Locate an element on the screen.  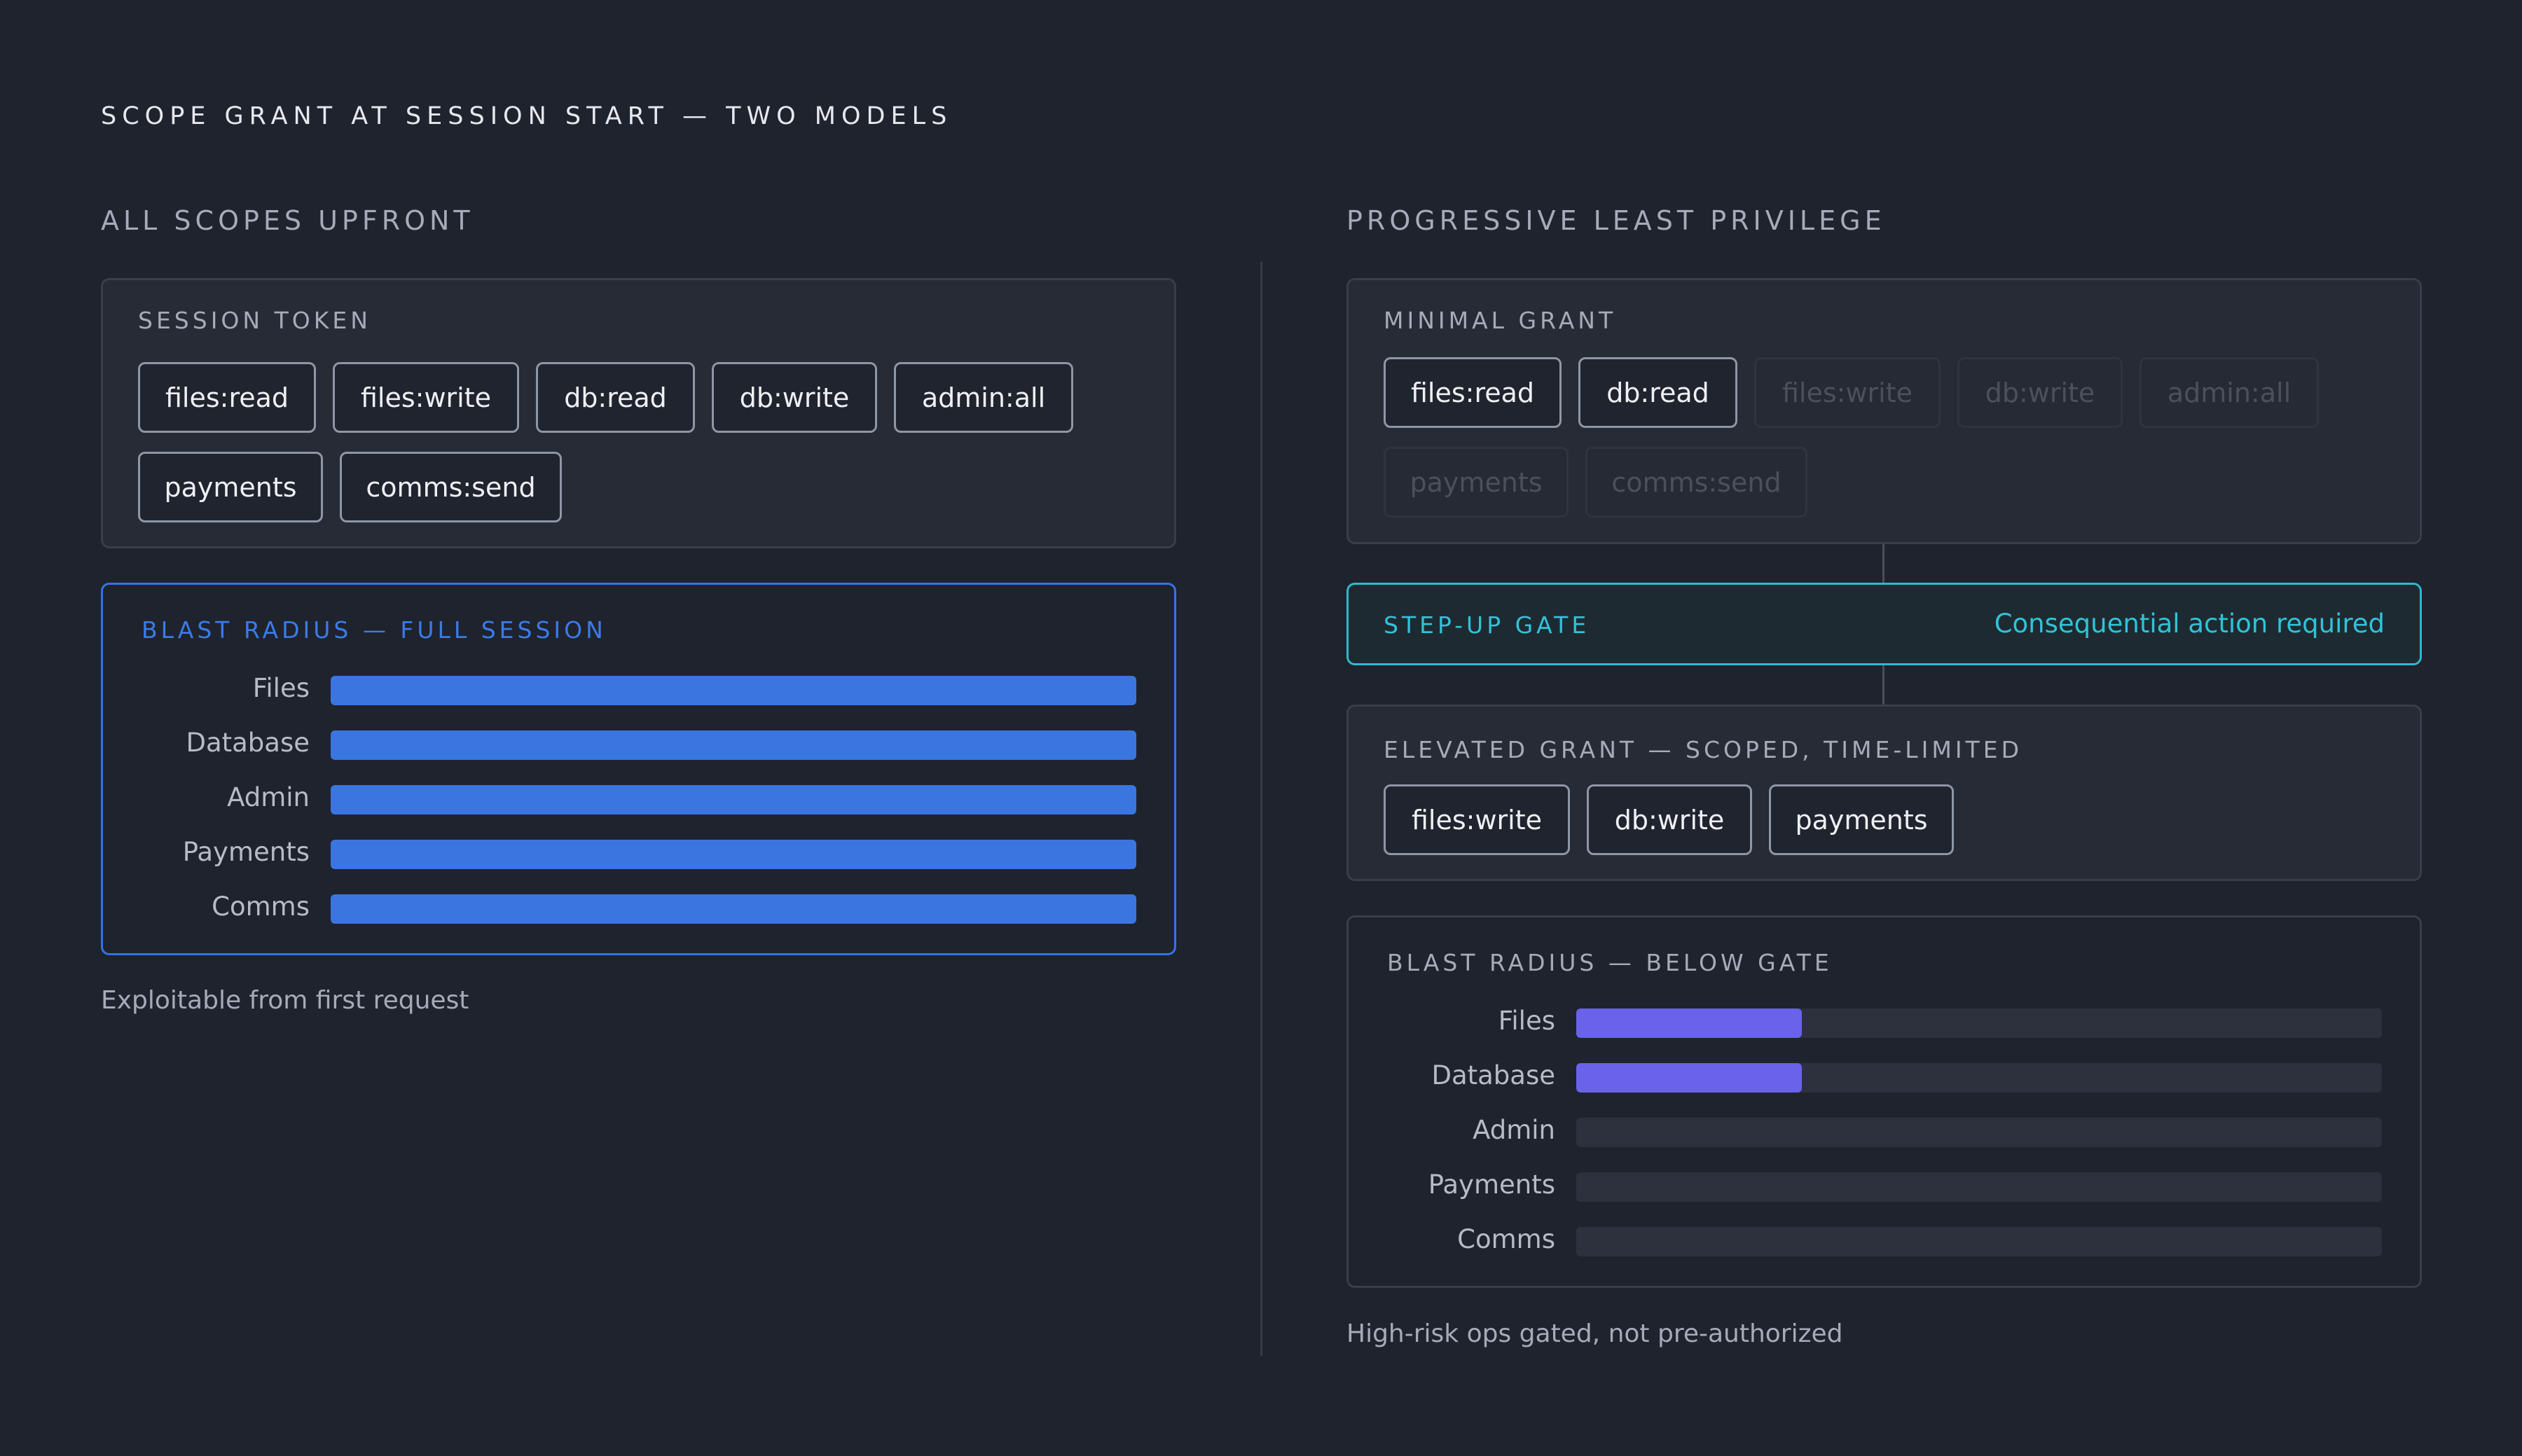
session-token-label: SESSION TOKEN is located at coordinates (255, 320).